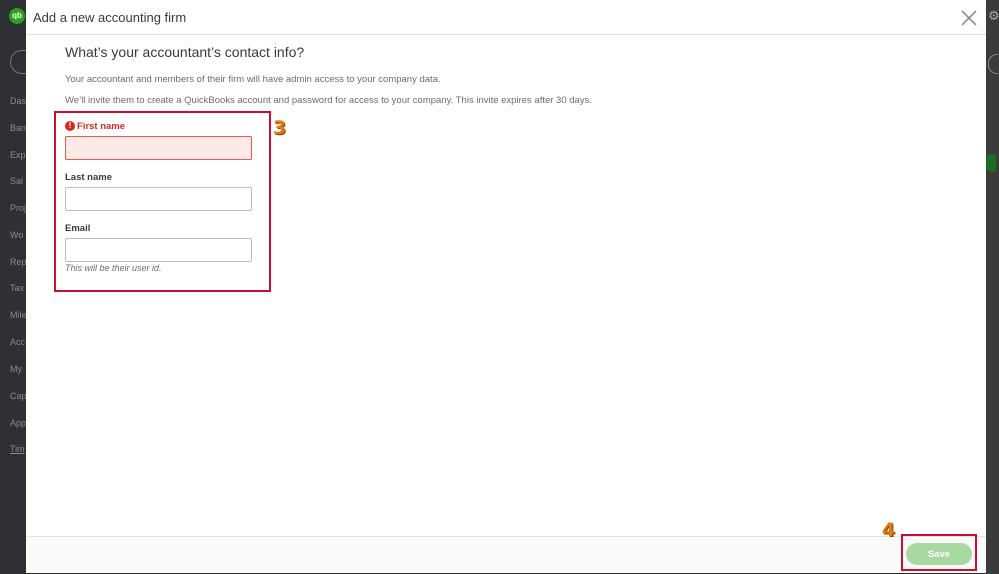 This screenshot has height=574, width=999. What do you see at coordinates (993, 64) in the screenshot?
I see `background-right-button` at bounding box center [993, 64].